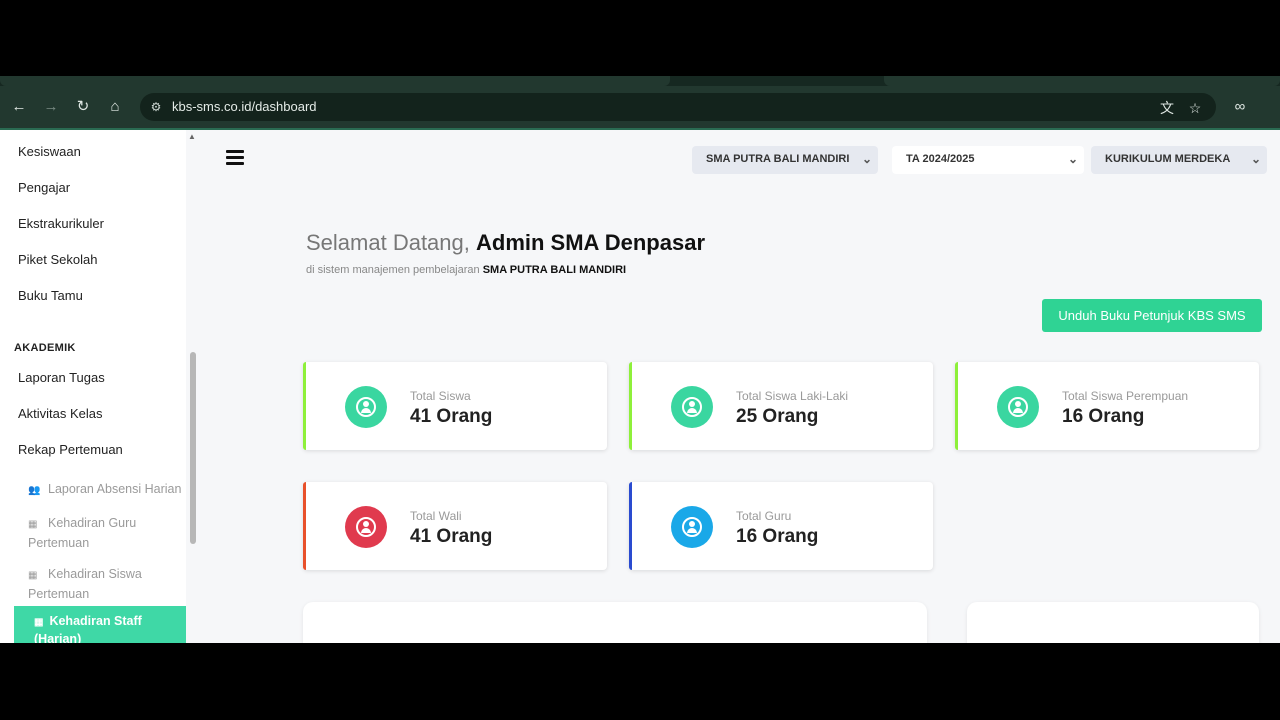  What do you see at coordinates (640, 129) in the screenshot?
I see `toolbar-divider` at bounding box center [640, 129].